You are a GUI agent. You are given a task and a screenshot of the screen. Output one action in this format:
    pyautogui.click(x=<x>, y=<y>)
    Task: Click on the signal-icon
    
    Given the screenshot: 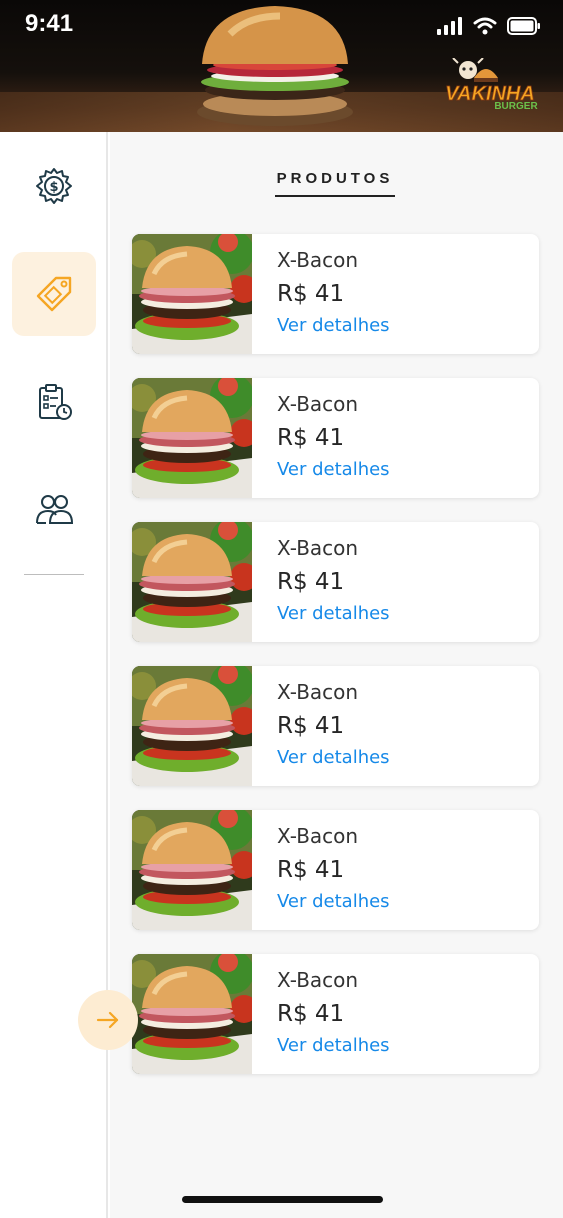 What is the action you would take?
    pyautogui.click(x=449, y=26)
    